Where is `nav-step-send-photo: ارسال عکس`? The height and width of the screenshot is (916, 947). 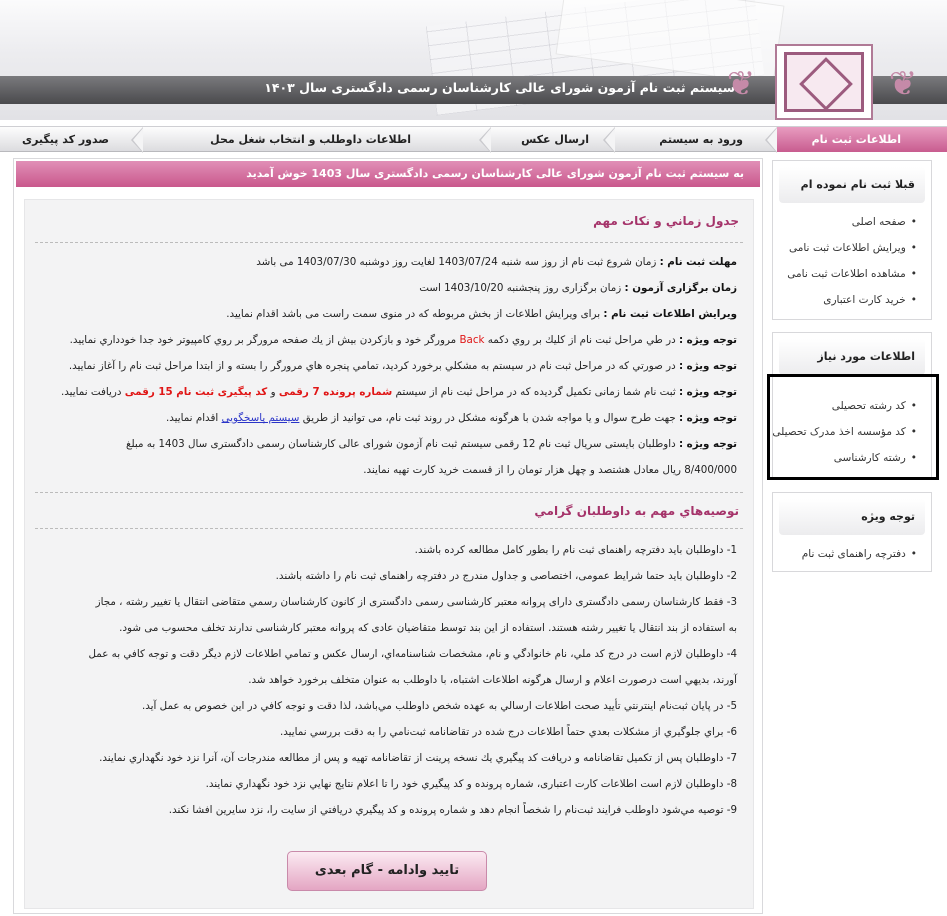
nav-step-send-photo: ارسال عکس is located at coordinates (555, 139).